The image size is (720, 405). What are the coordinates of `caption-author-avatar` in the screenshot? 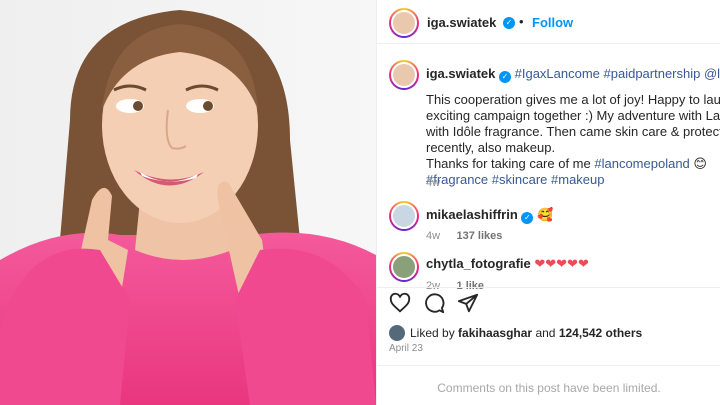 It's located at (404, 75).